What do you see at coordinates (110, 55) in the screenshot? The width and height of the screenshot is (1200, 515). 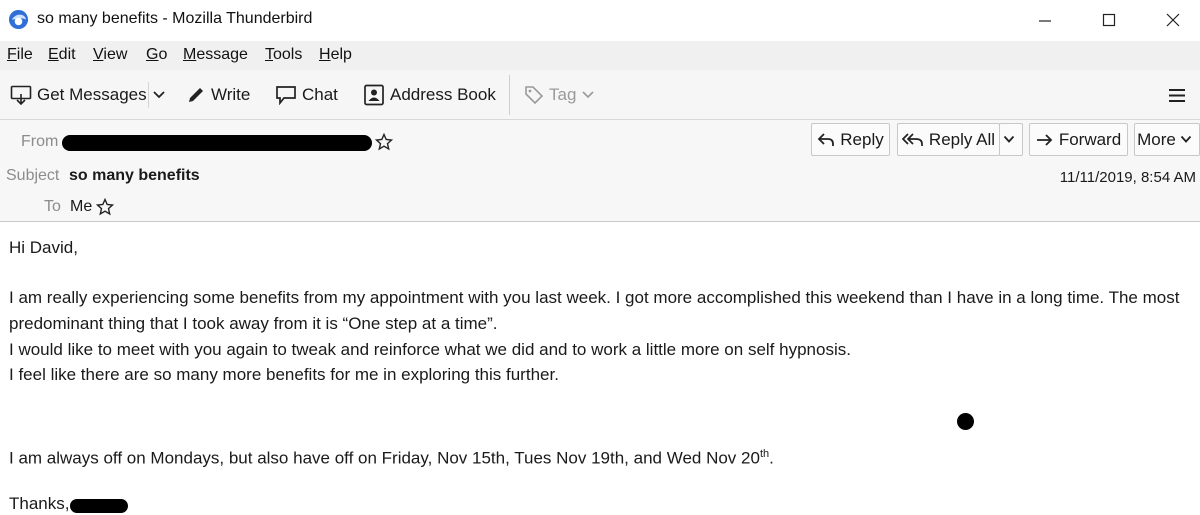 I see `menu-view: View` at bounding box center [110, 55].